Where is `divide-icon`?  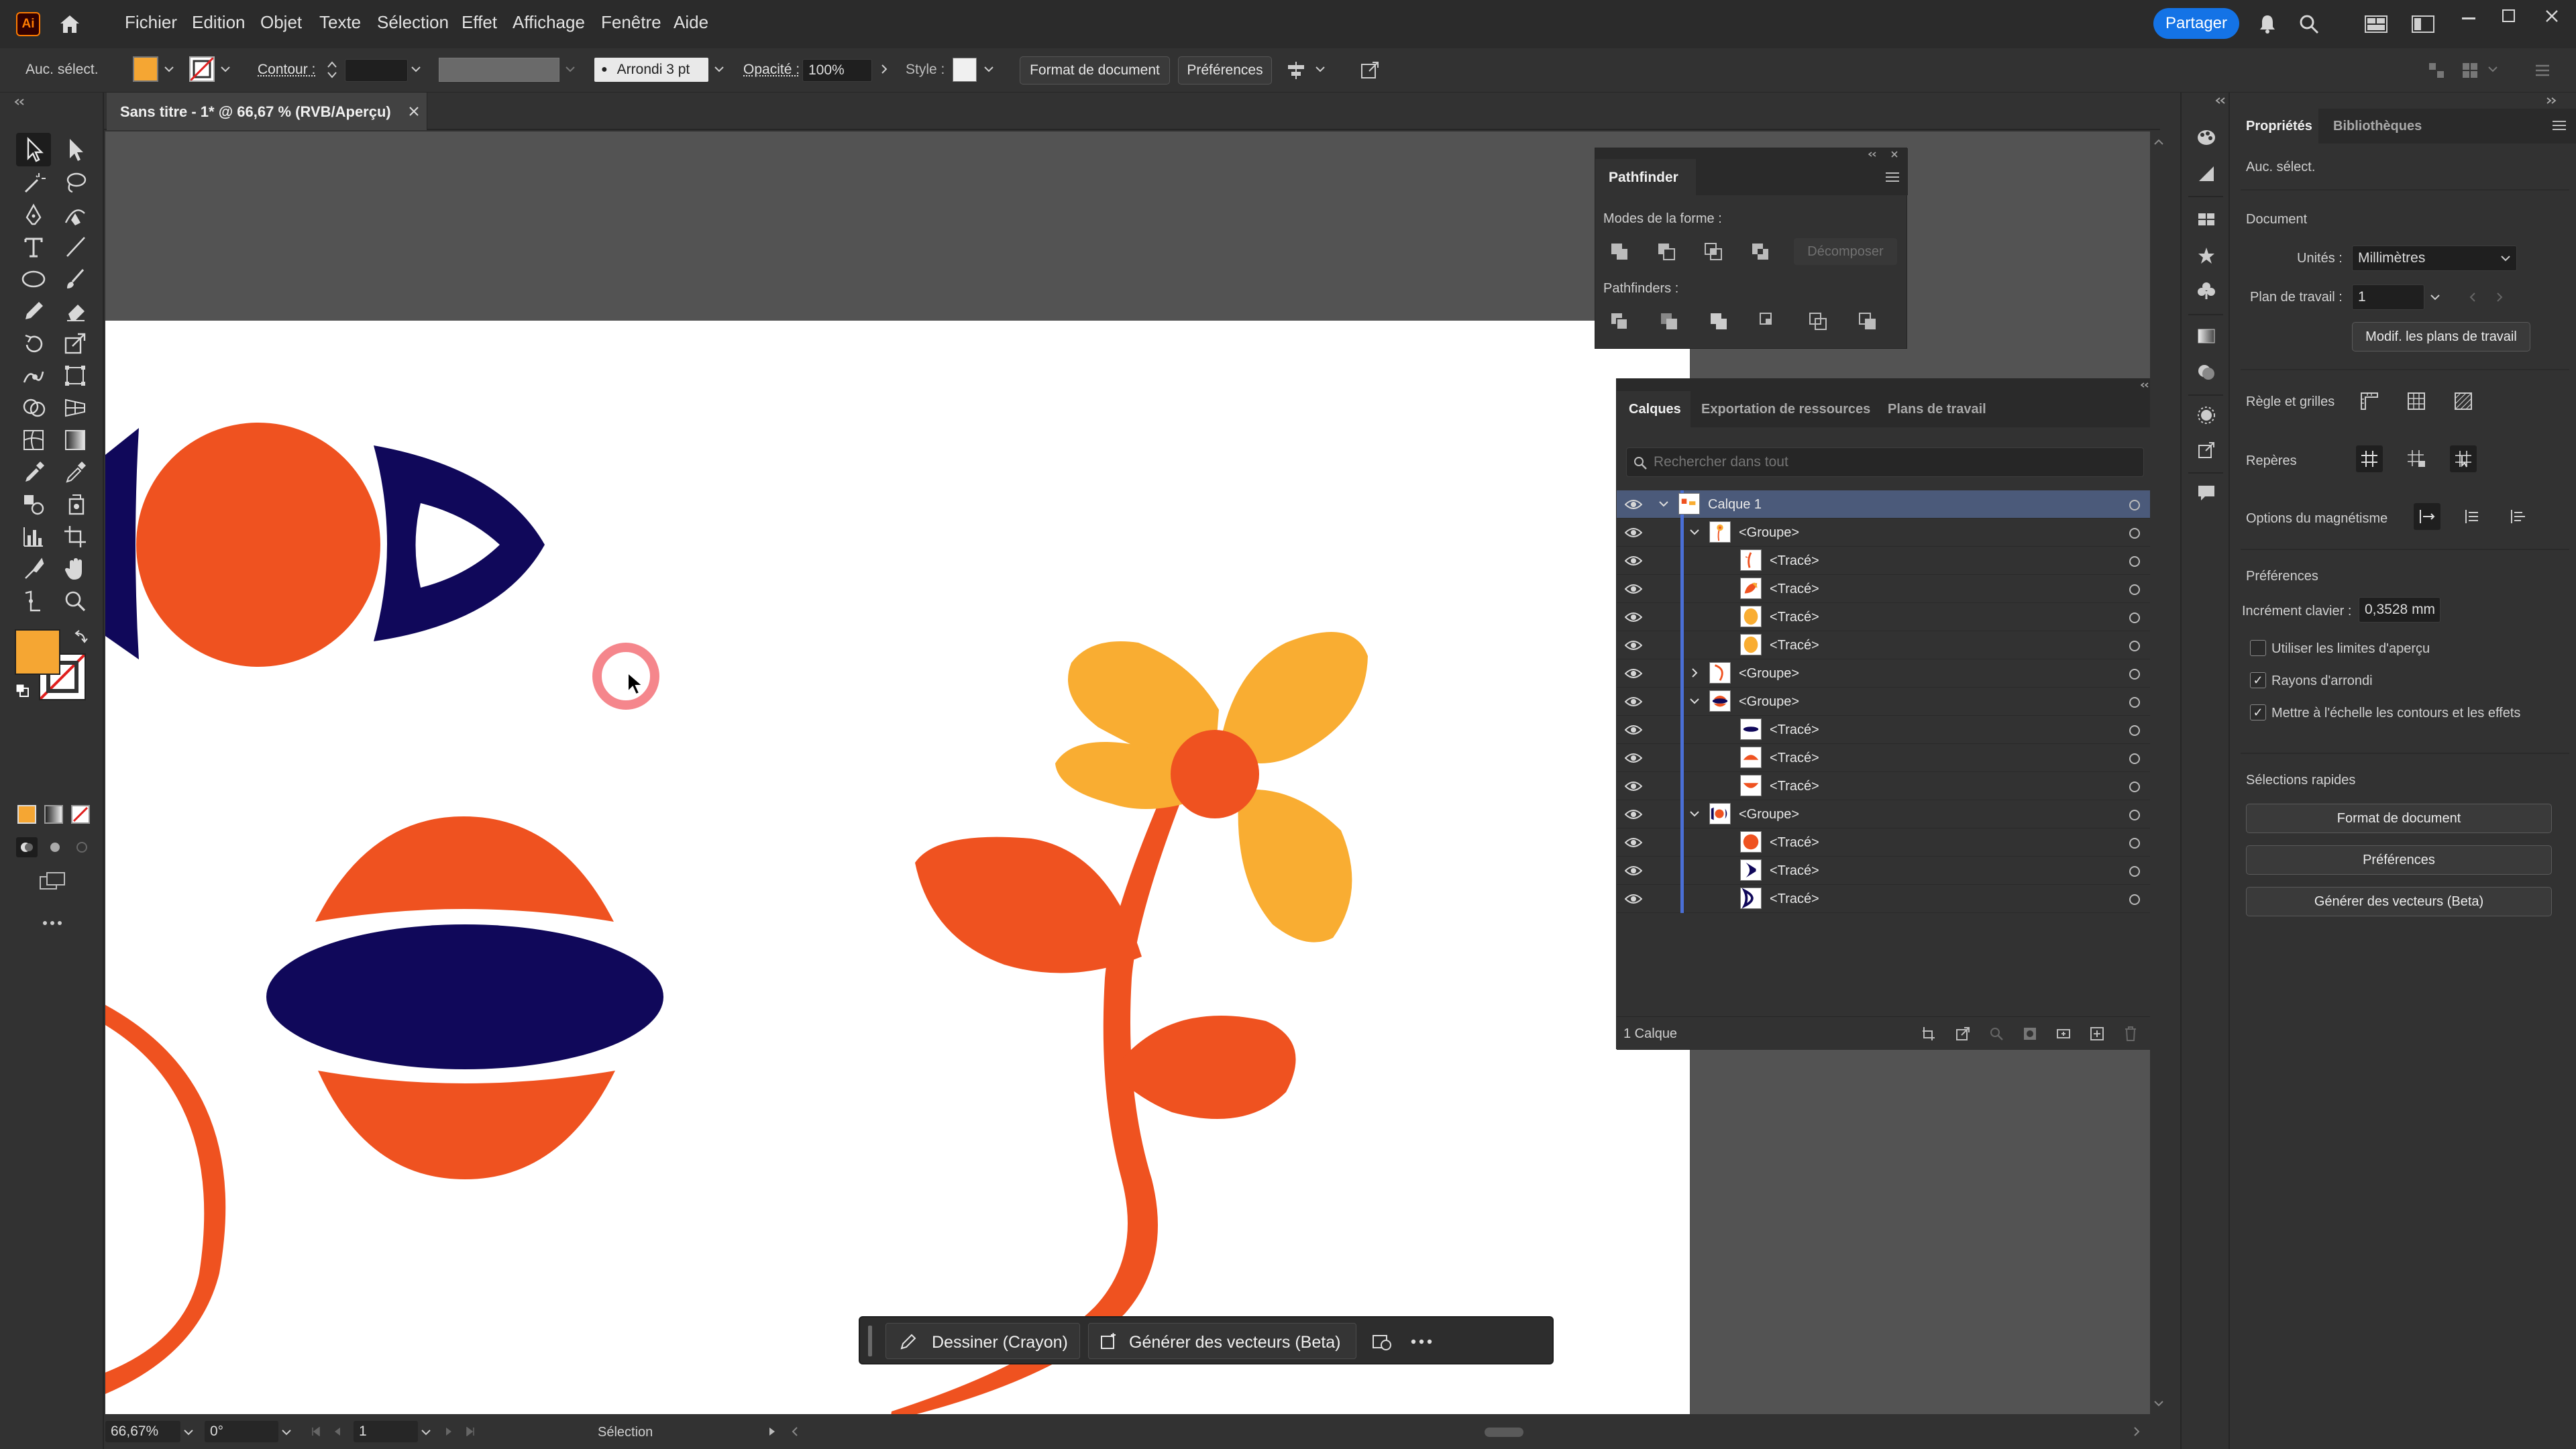 divide-icon is located at coordinates (1619, 321).